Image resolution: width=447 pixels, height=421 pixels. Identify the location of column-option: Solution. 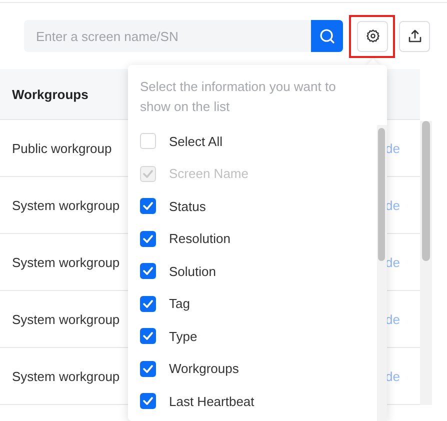
(258, 271).